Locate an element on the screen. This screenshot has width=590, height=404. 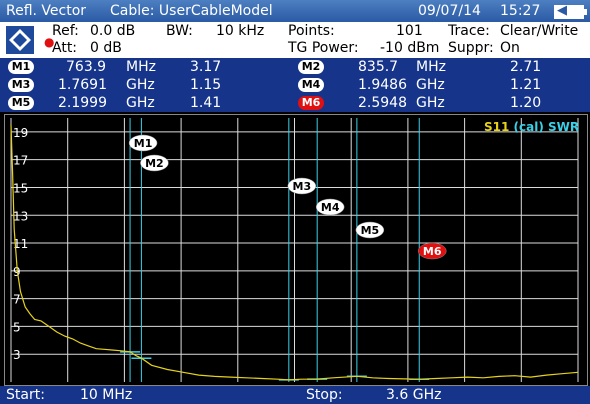
marker-freq: 763.9 is located at coordinates (86, 67).